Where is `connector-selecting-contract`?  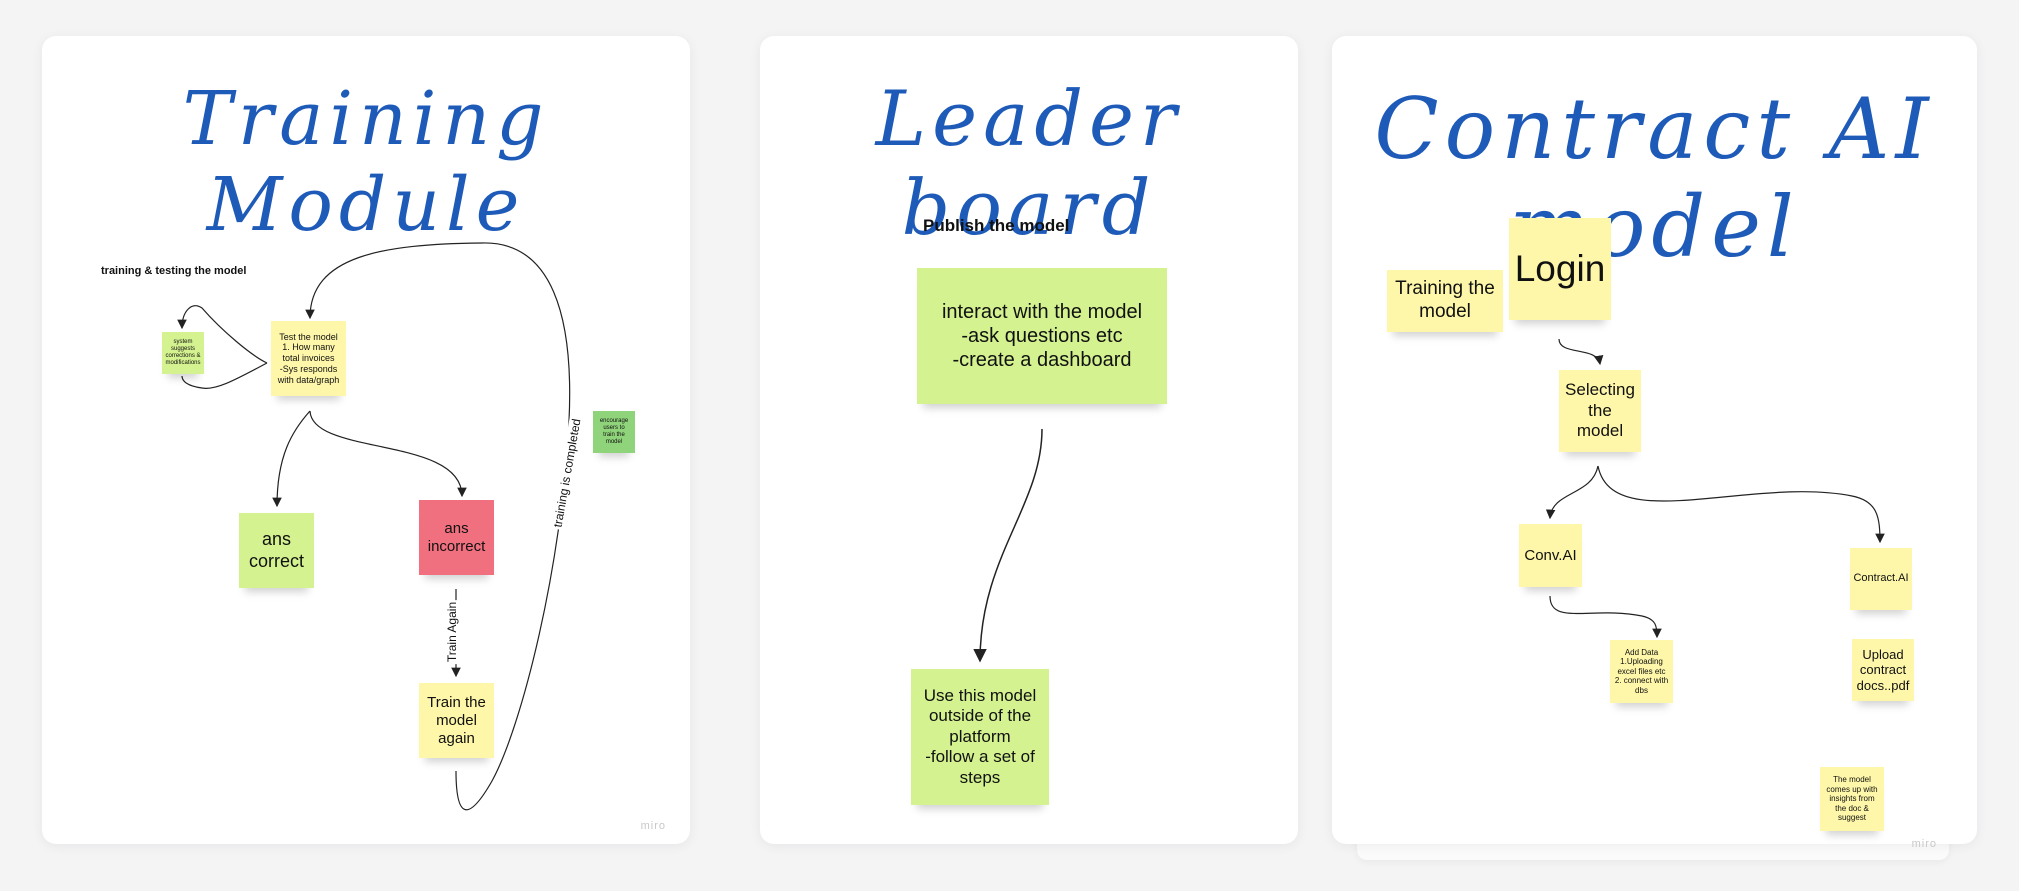 connector-selecting-contract is located at coordinates (1741, 504).